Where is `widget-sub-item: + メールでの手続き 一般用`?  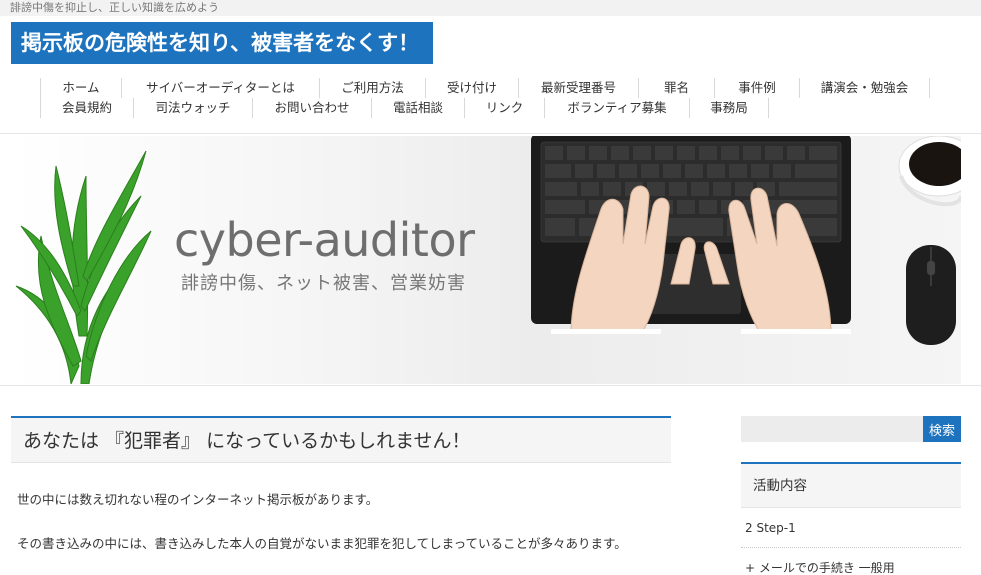
widget-sub-item: + メールでの手続き 一般用 is located at coordinates (851, 561).